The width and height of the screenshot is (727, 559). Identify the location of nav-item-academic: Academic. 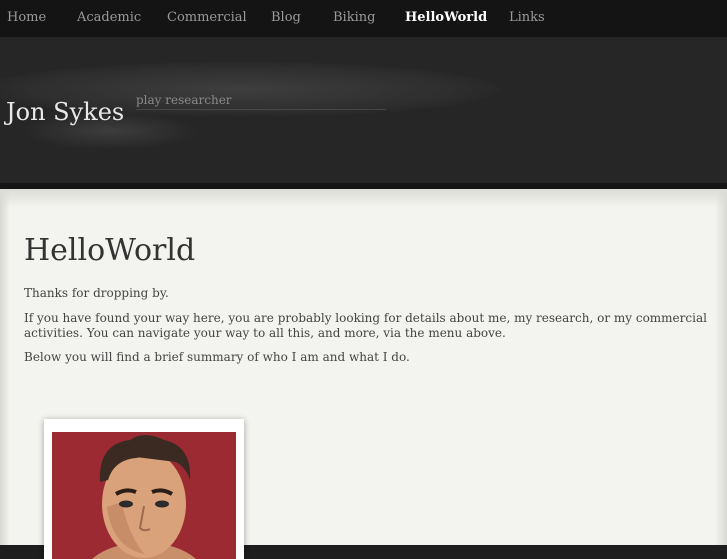
(109, 17).